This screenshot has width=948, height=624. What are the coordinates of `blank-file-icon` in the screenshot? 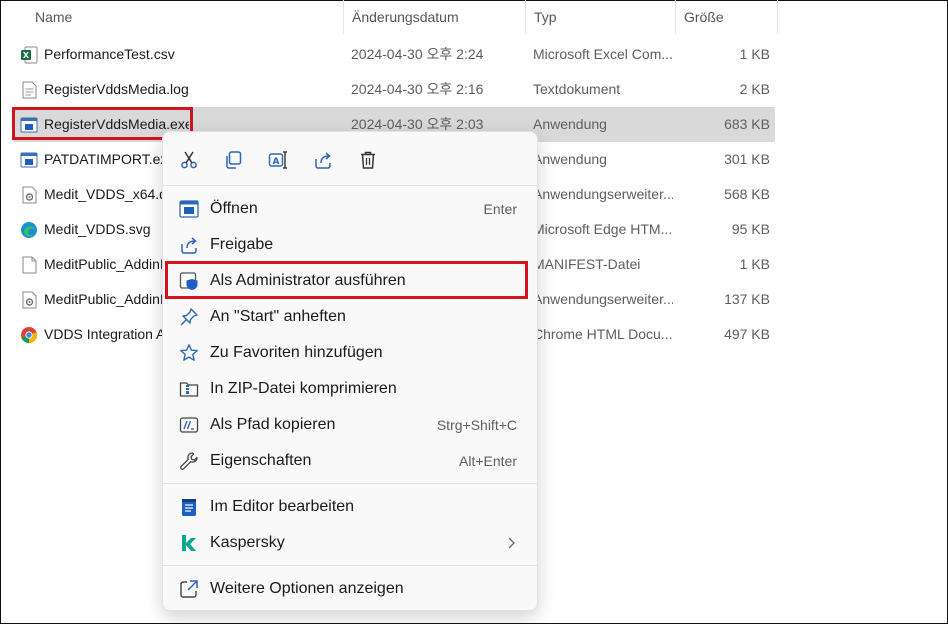 It's located at (29, 265).